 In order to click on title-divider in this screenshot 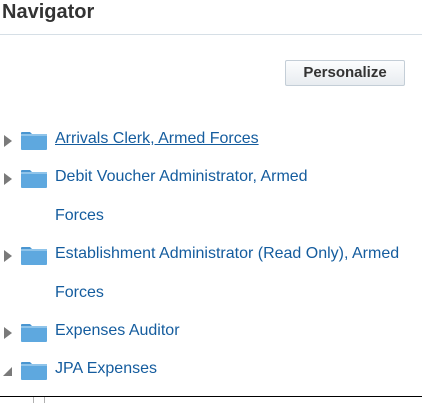, I will do `click(211, 34)`.